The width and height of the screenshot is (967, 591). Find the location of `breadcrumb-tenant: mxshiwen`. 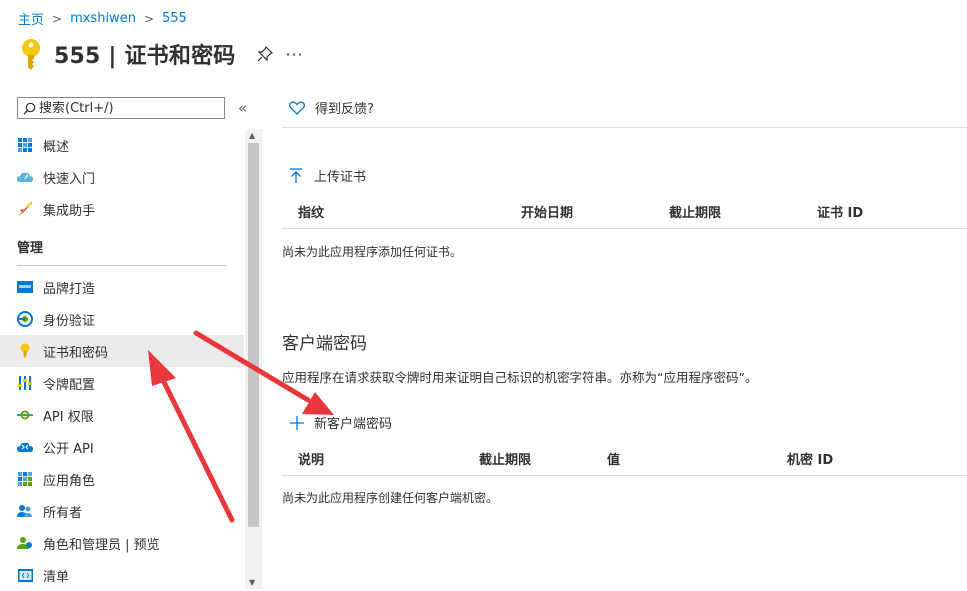

breadcrumb-tenant: mxshiwen is located at coordinates (103, 18).